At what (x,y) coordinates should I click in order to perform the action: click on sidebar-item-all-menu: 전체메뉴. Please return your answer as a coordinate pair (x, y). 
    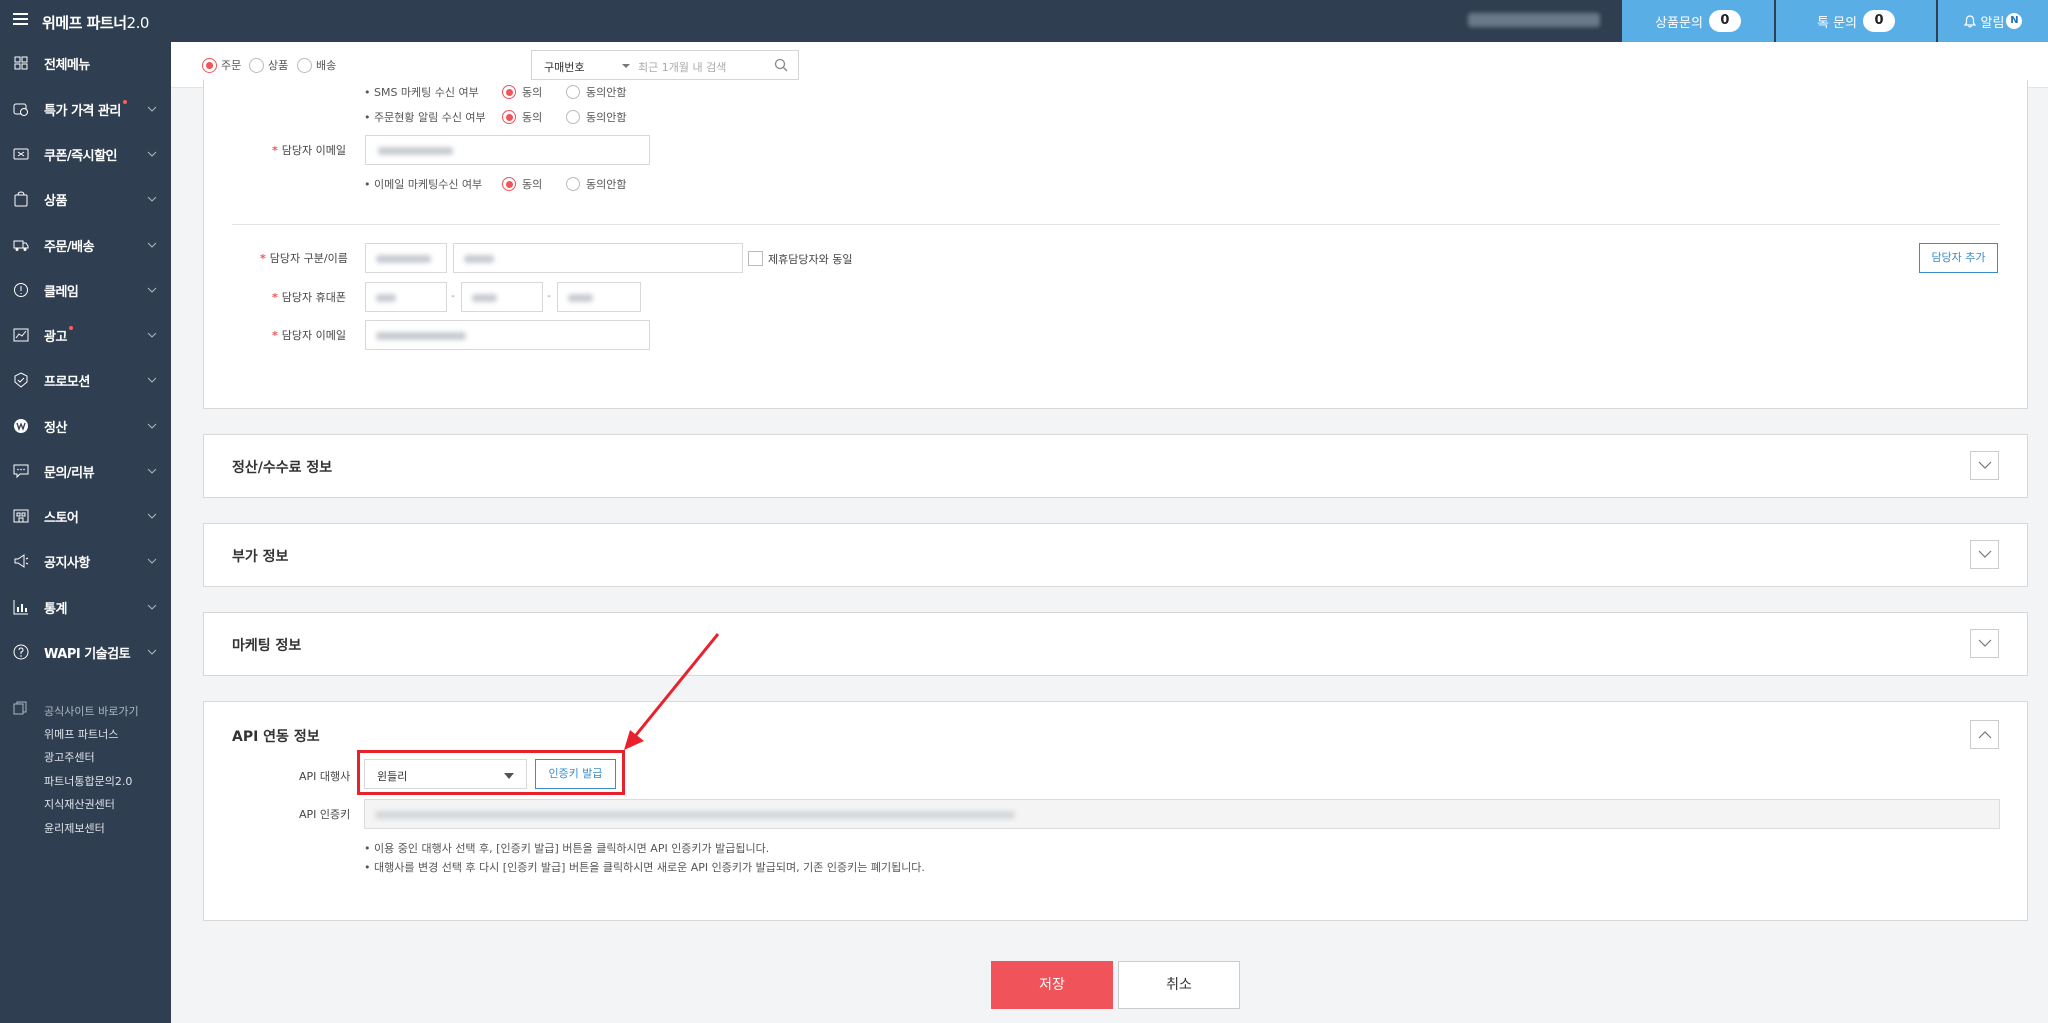
    Looking at the image, I should click on (85, 63).